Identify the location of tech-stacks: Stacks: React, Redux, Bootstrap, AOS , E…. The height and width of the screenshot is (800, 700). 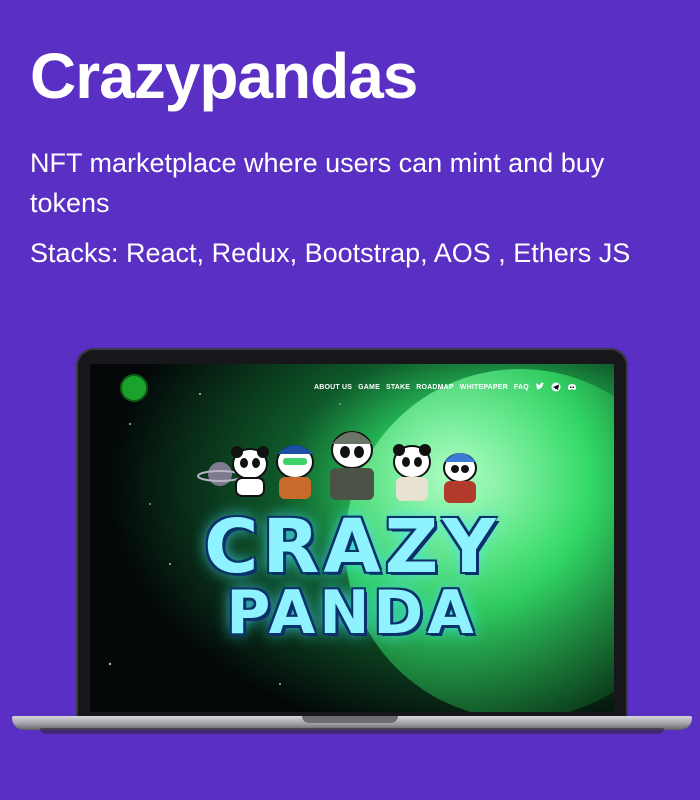
(330, 253).